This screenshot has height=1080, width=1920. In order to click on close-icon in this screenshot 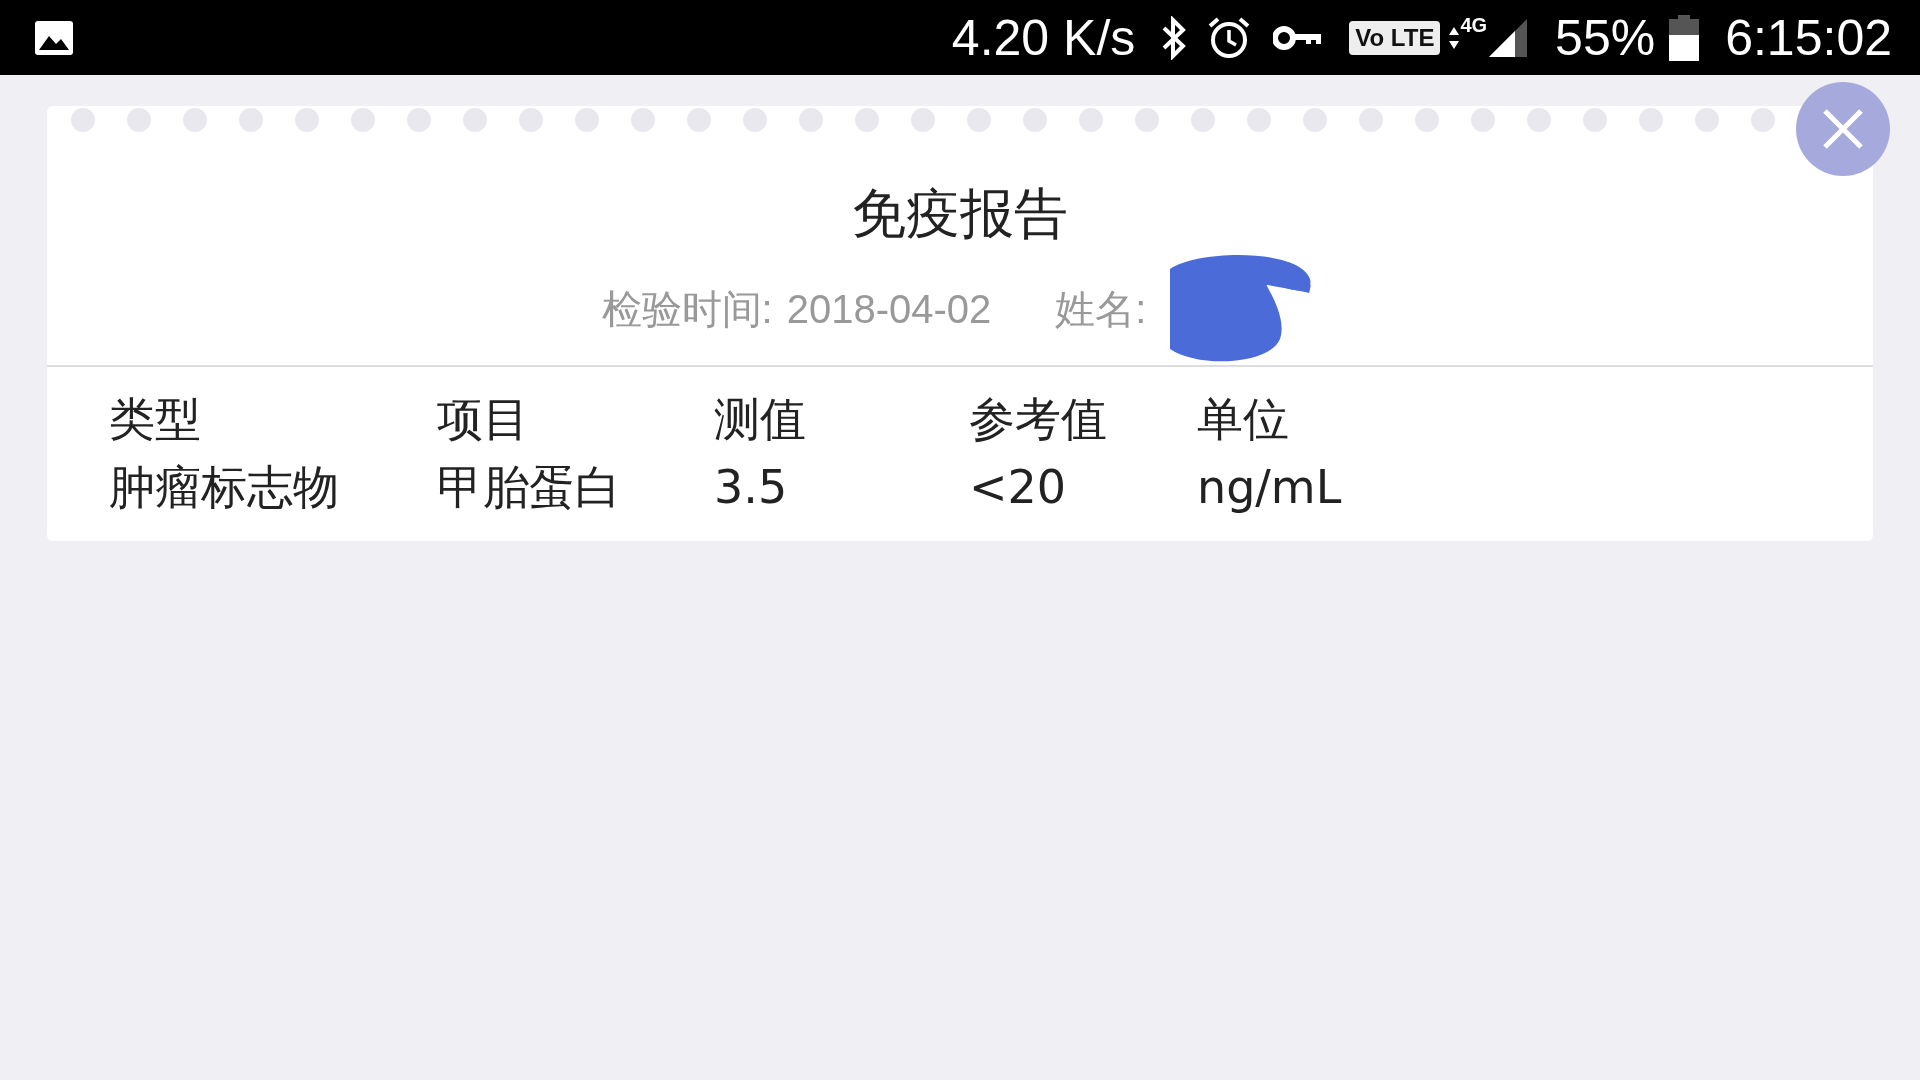, I will do `click(1843, 129)`.